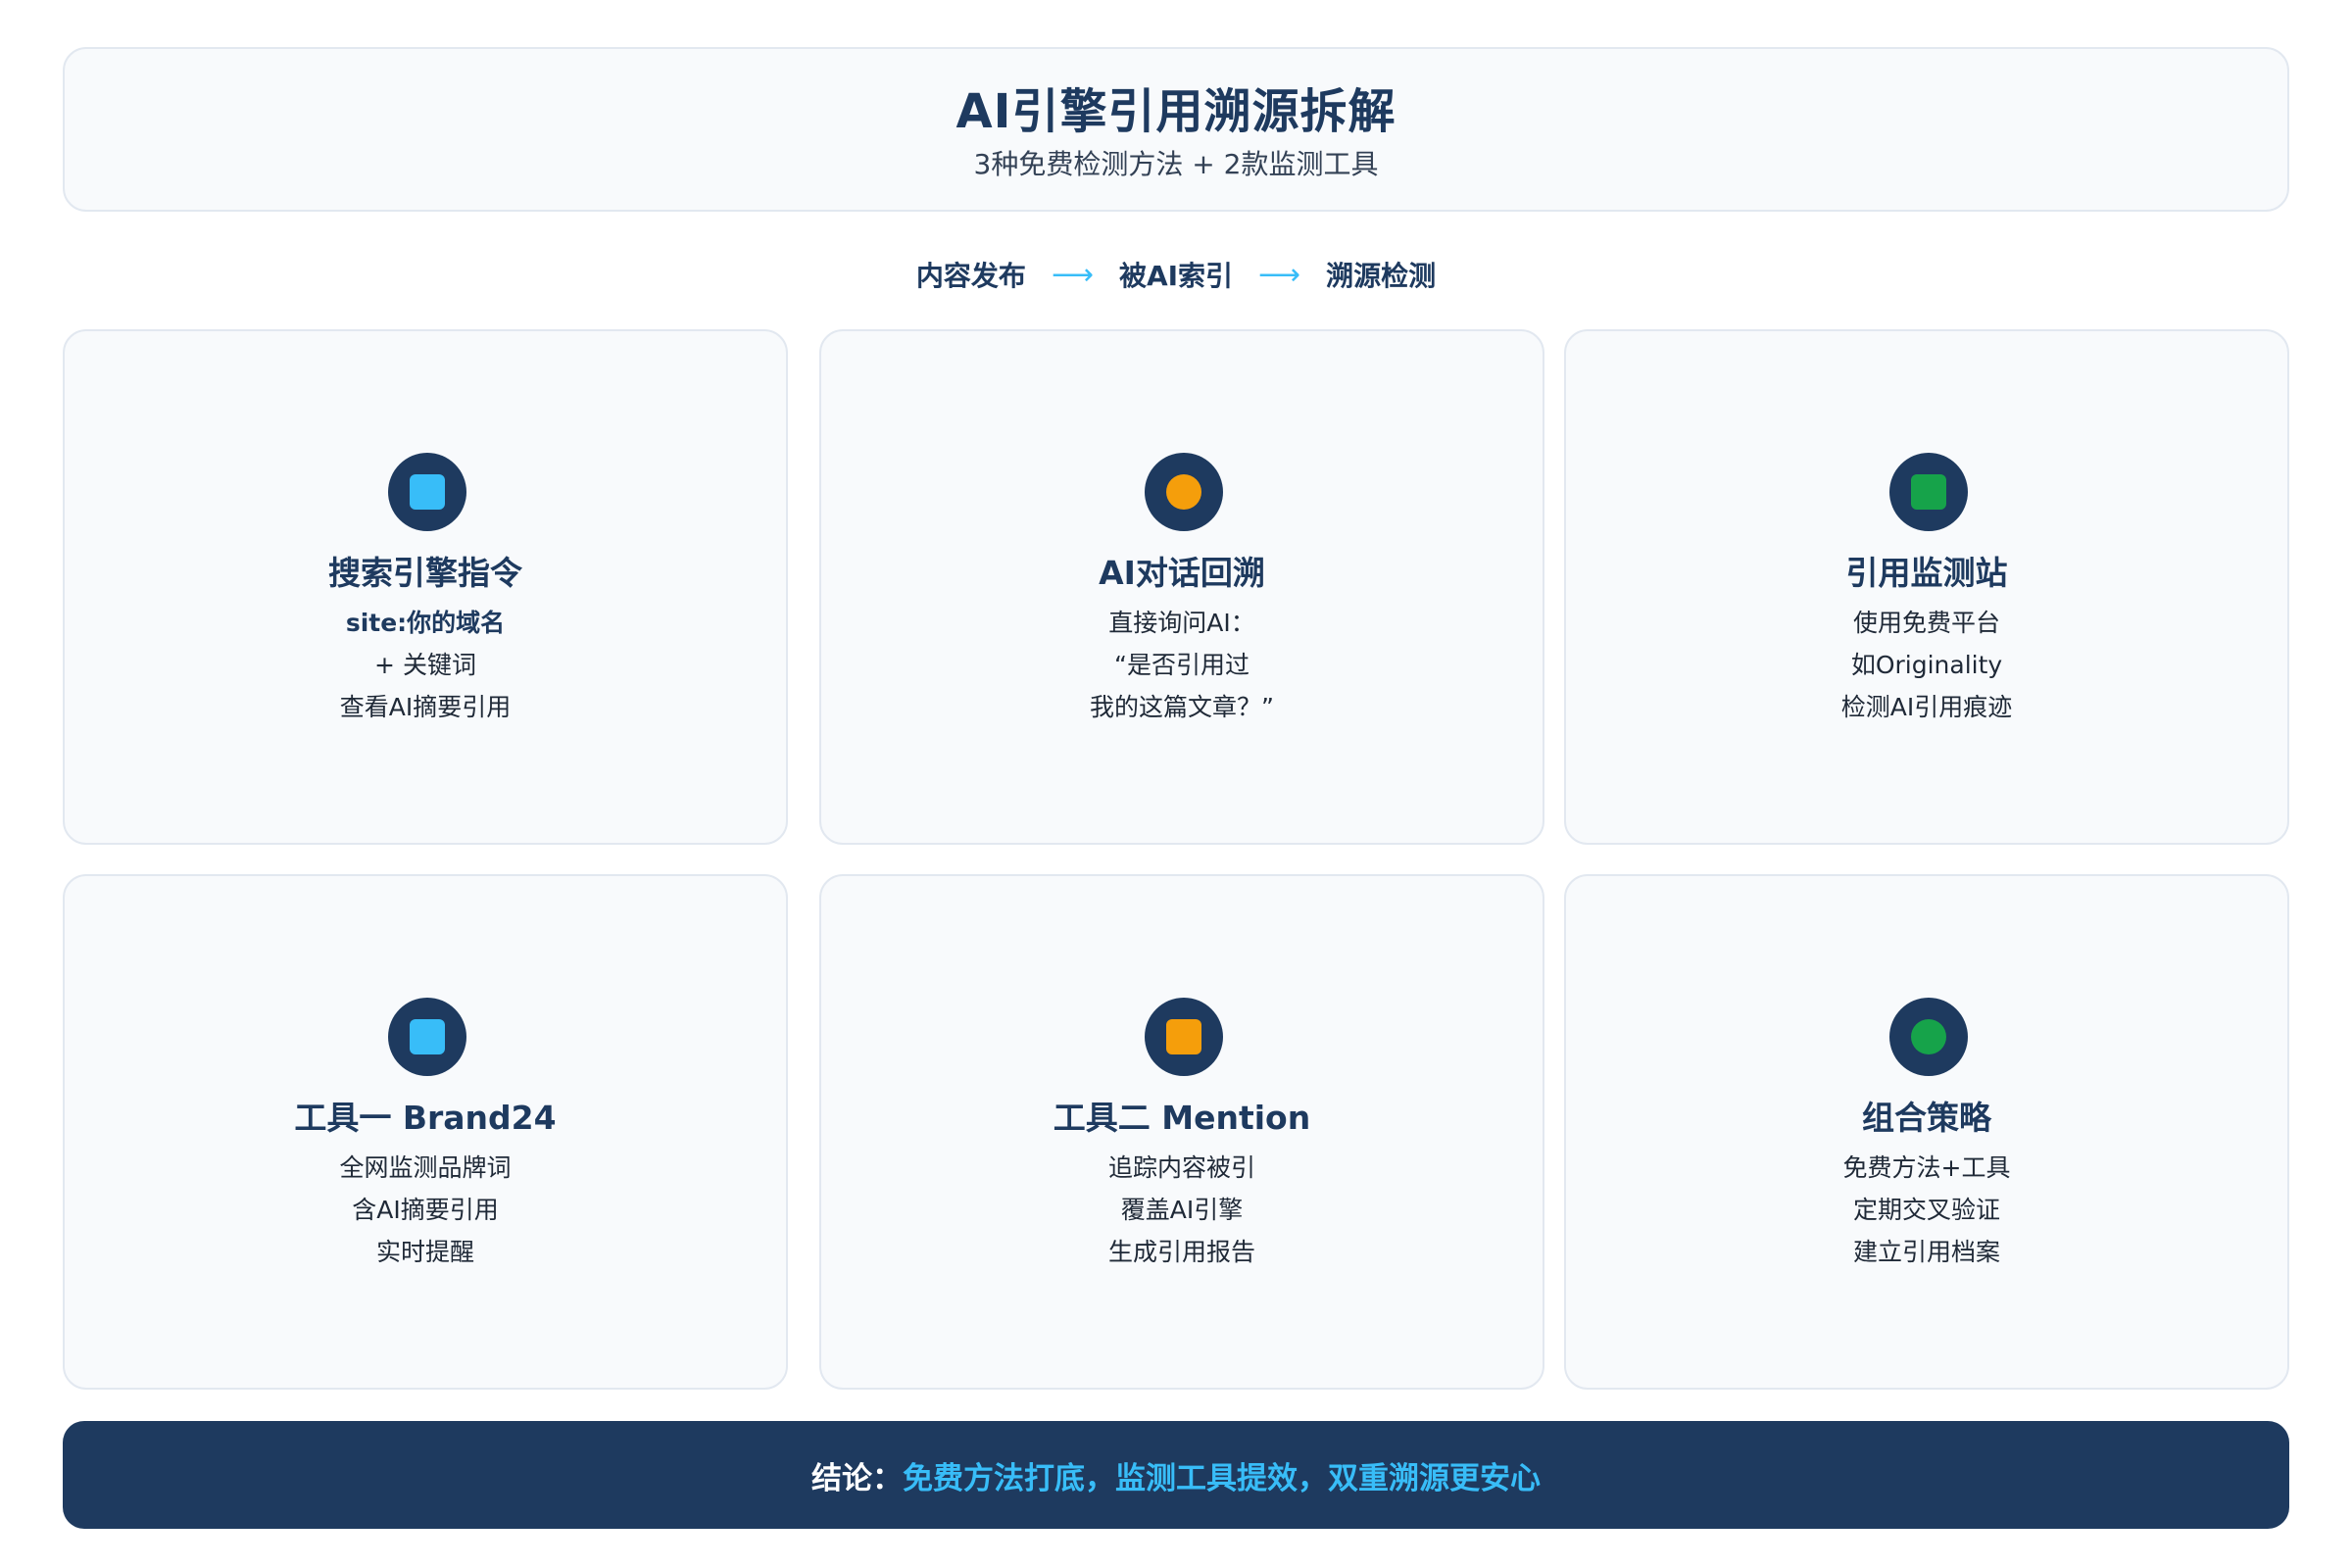 Image resolution: width=2352 pixels, height=1568 pixels. I want to click on card-line: 定期交叉验证, so click(1926, 1210).